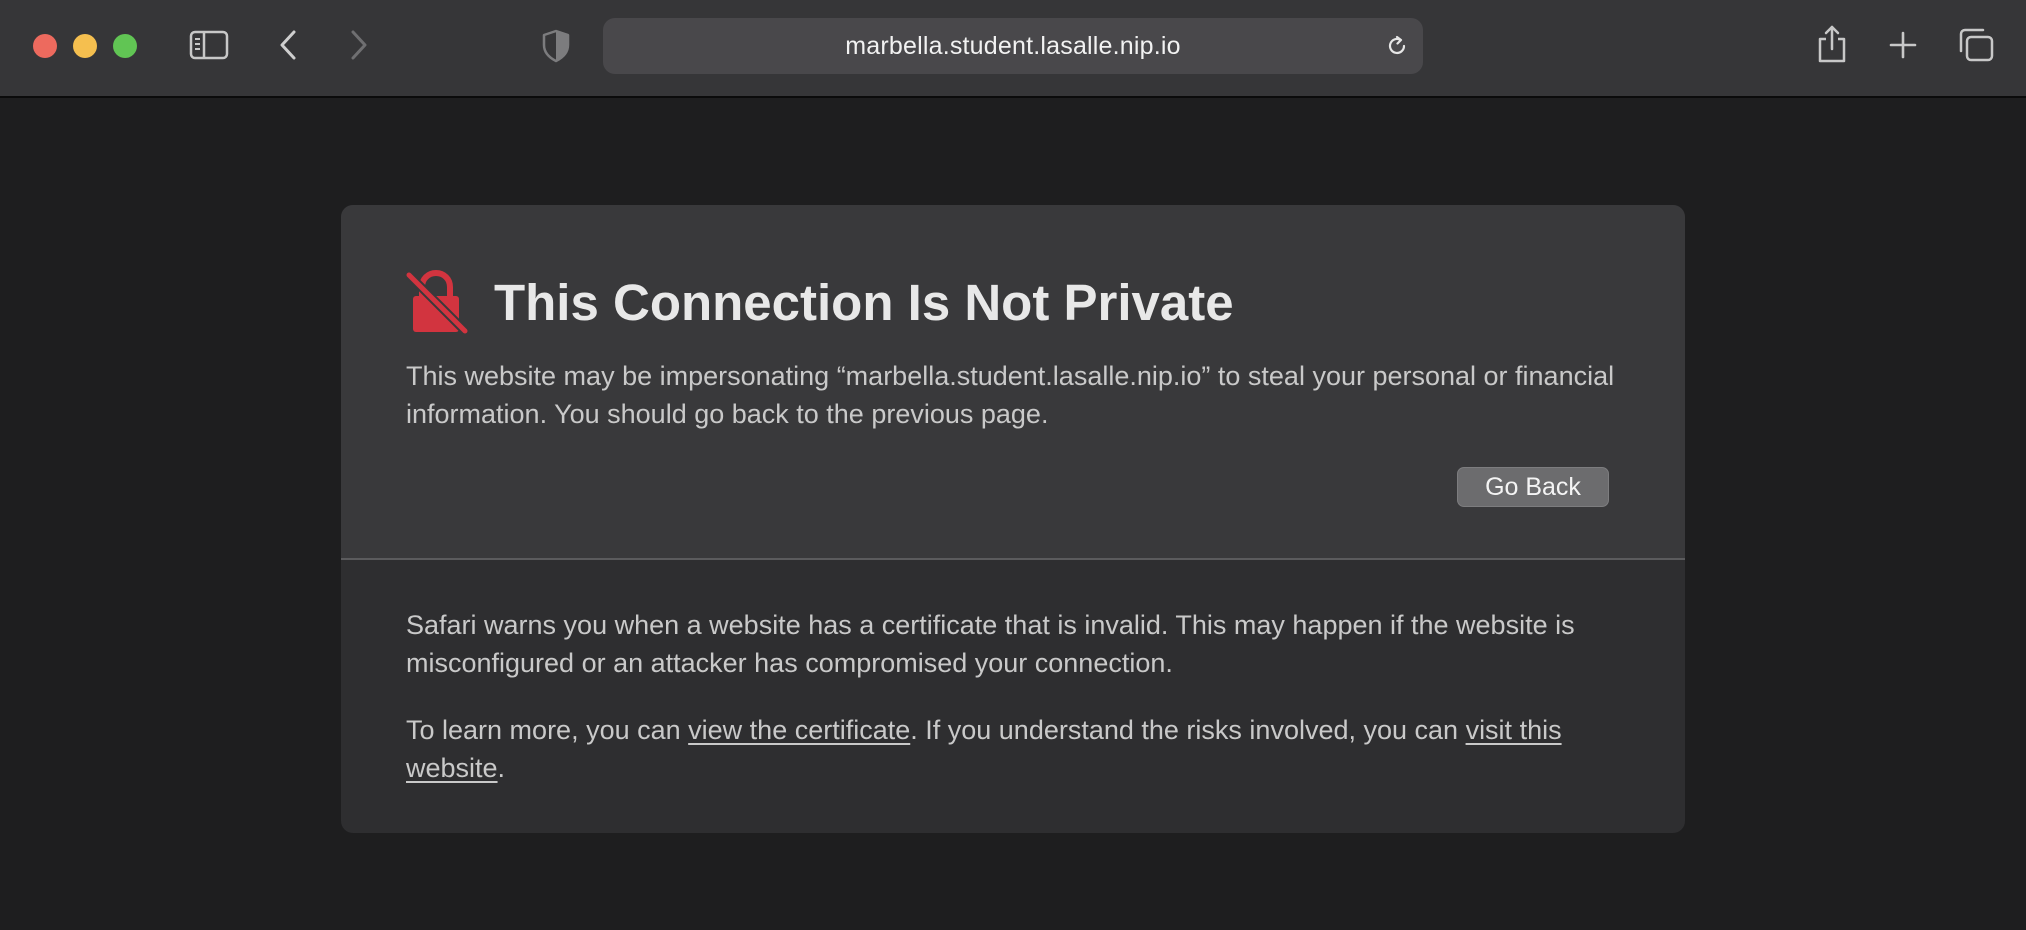  What do you see at coordinates (799, 730) in the screenshot?
I see `view-certificate-link: view the certificate` at bounding box center [799, 730].